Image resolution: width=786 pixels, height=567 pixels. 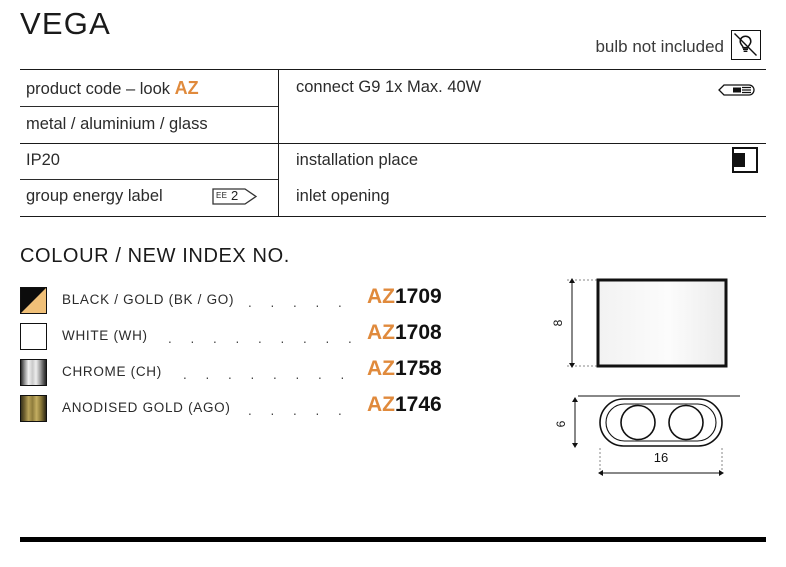 I want to click on energy-label-value: 2, so click(x=235, y=195).